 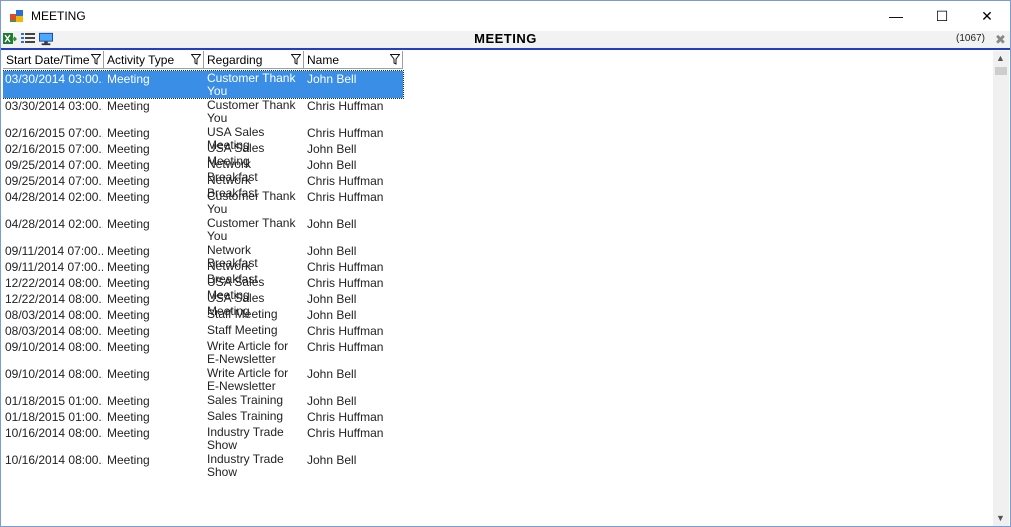 I want to click on vertical-scrollbar: ▲ ▼, so click(x=1001, y=288).